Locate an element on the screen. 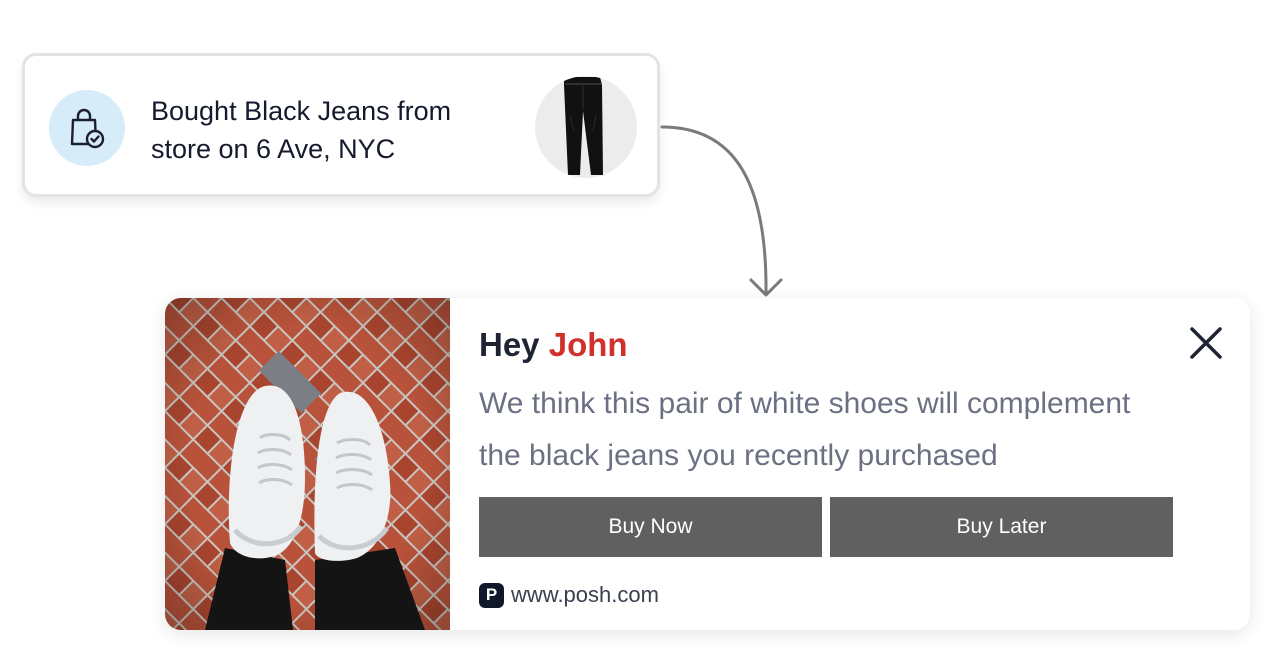 The image size is (1271, 657). close-icon is located at coordinates (1206, 343).